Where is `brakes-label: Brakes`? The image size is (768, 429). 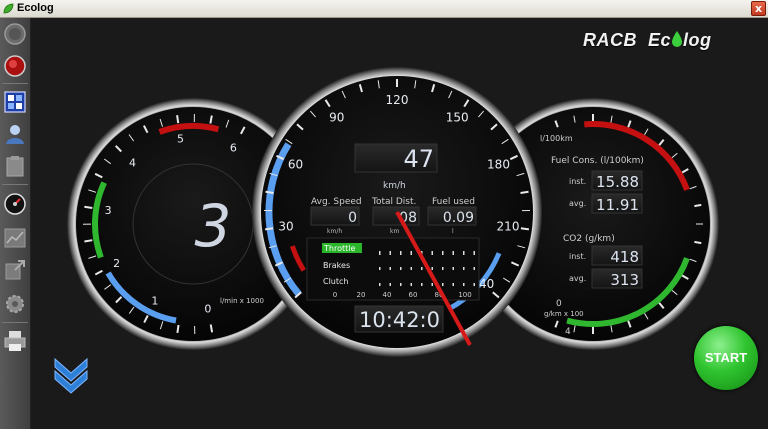
brakes-label: Brakes is located at coordinates (336, 265).